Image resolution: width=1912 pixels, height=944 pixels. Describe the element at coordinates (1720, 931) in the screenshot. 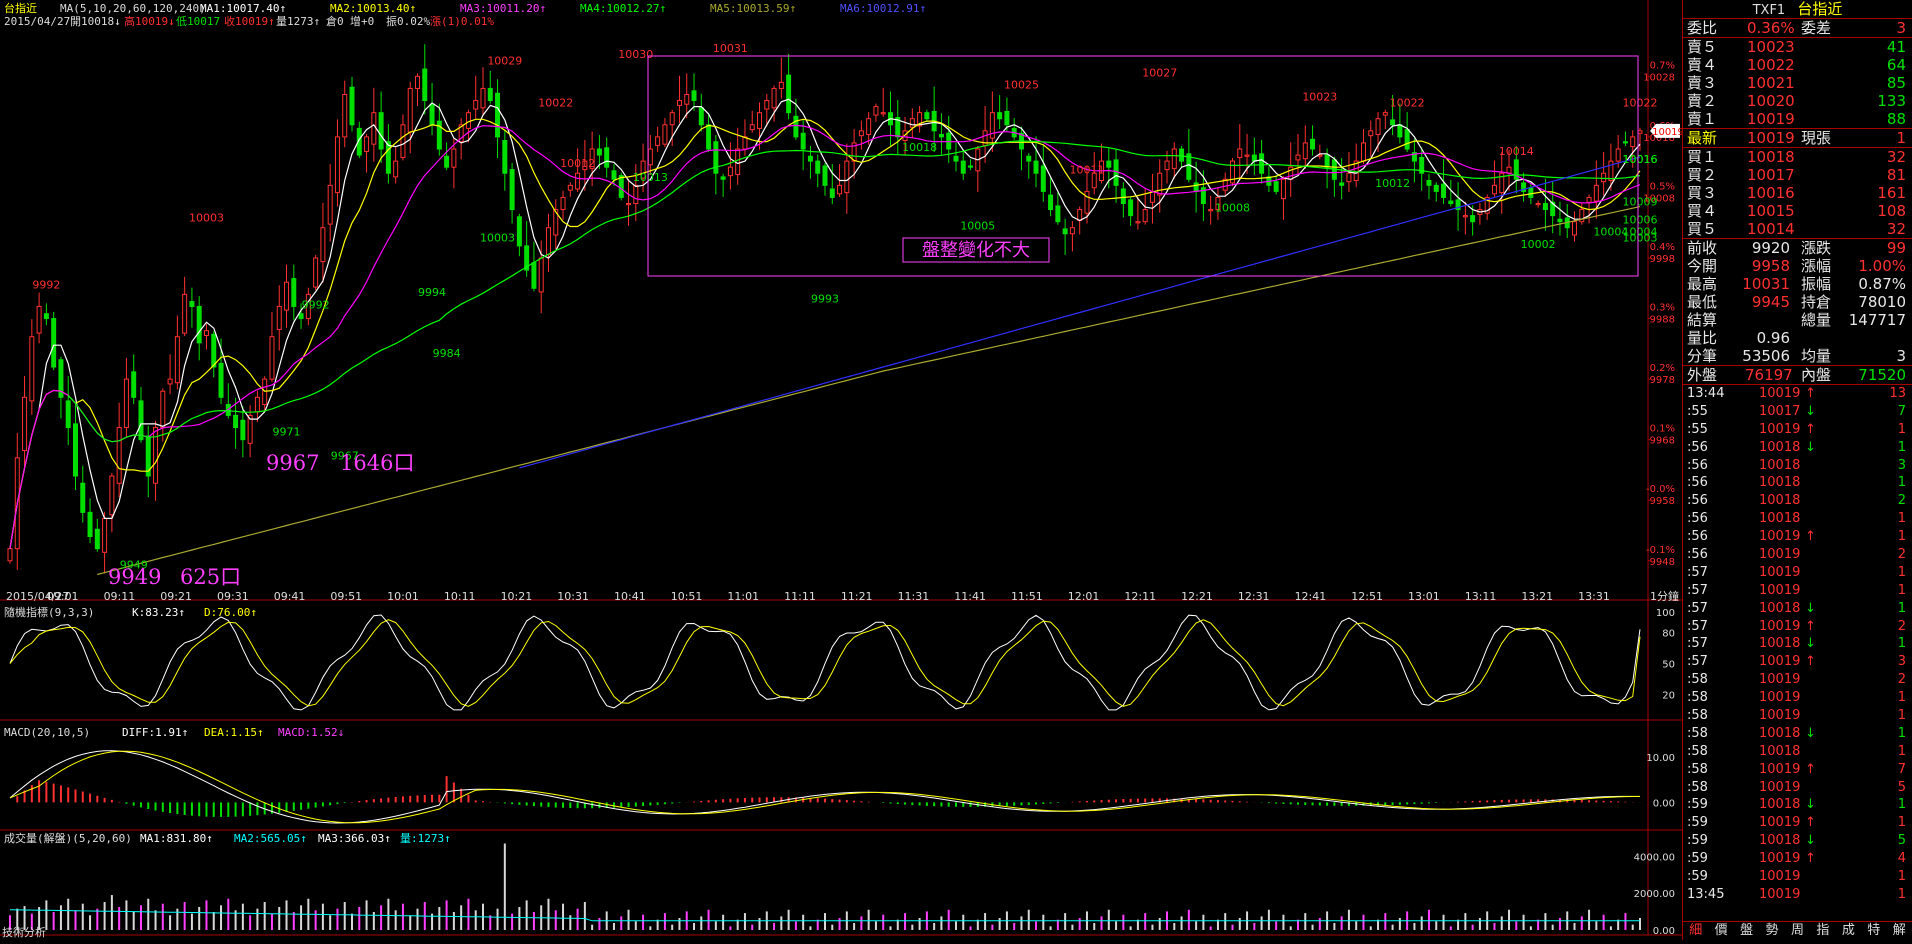

I see `panel-tab-1: 價` at that location.